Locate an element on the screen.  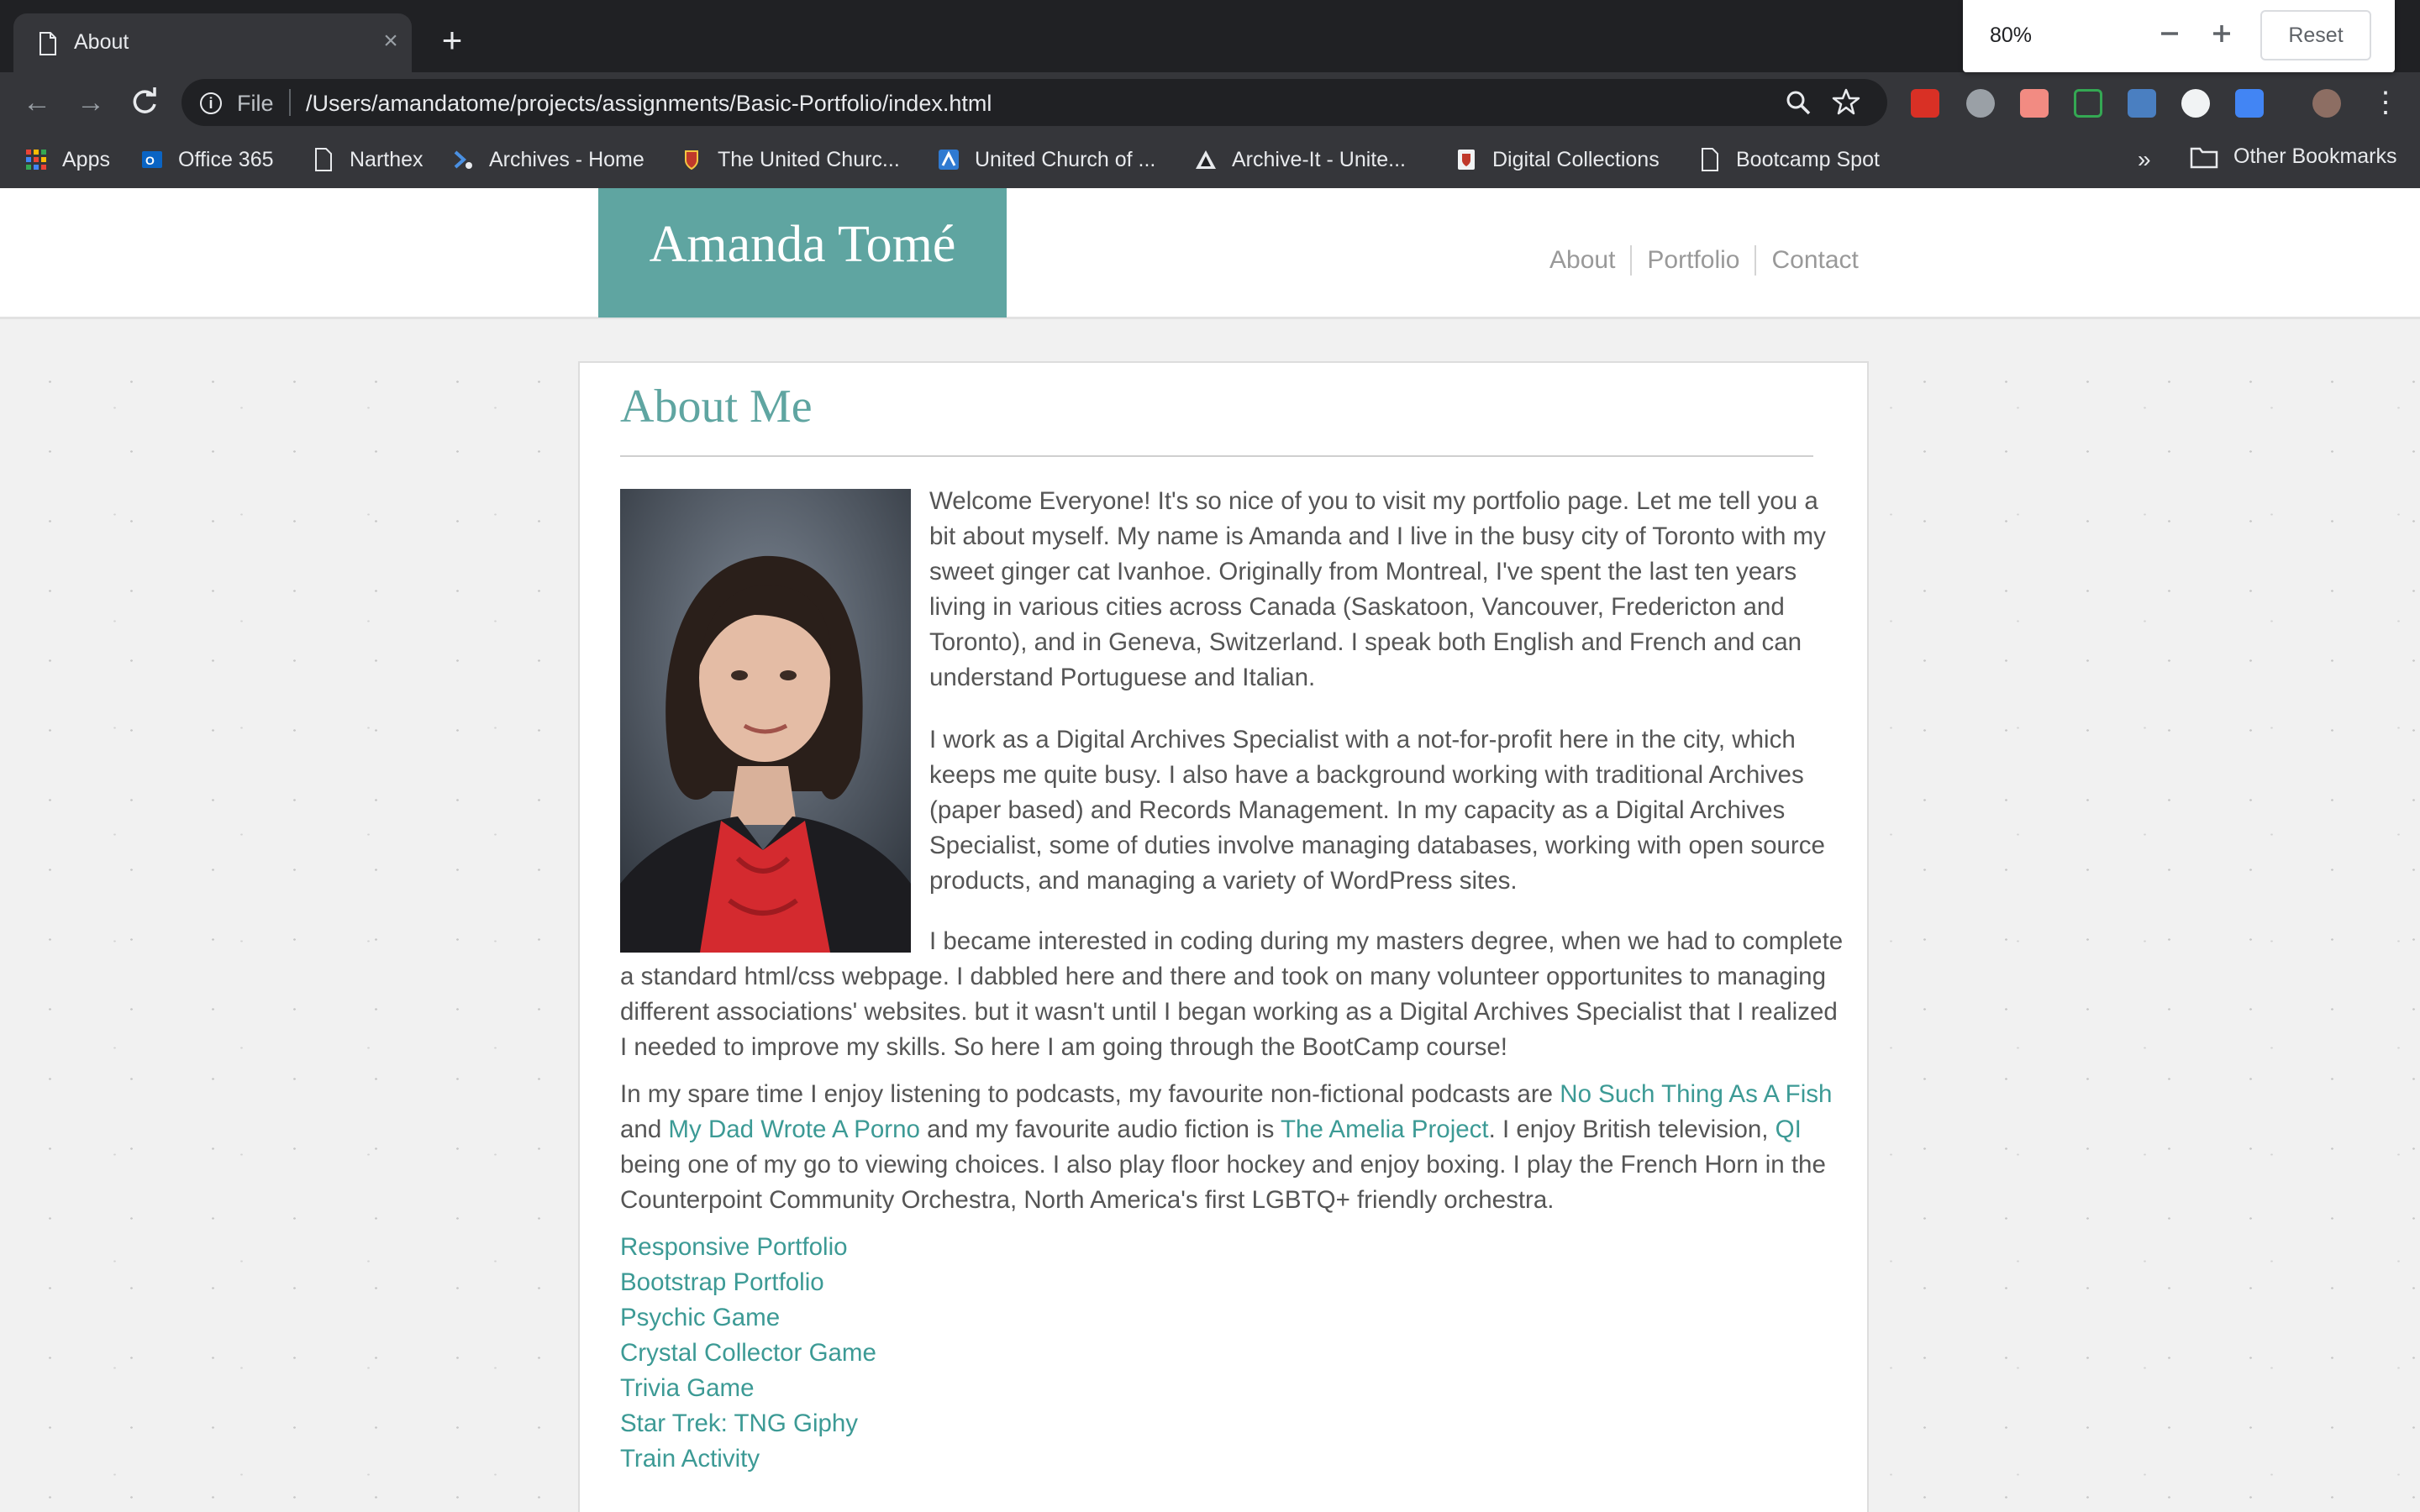
bookmark-label: Archives - Home is located at coordinates (567, 159).